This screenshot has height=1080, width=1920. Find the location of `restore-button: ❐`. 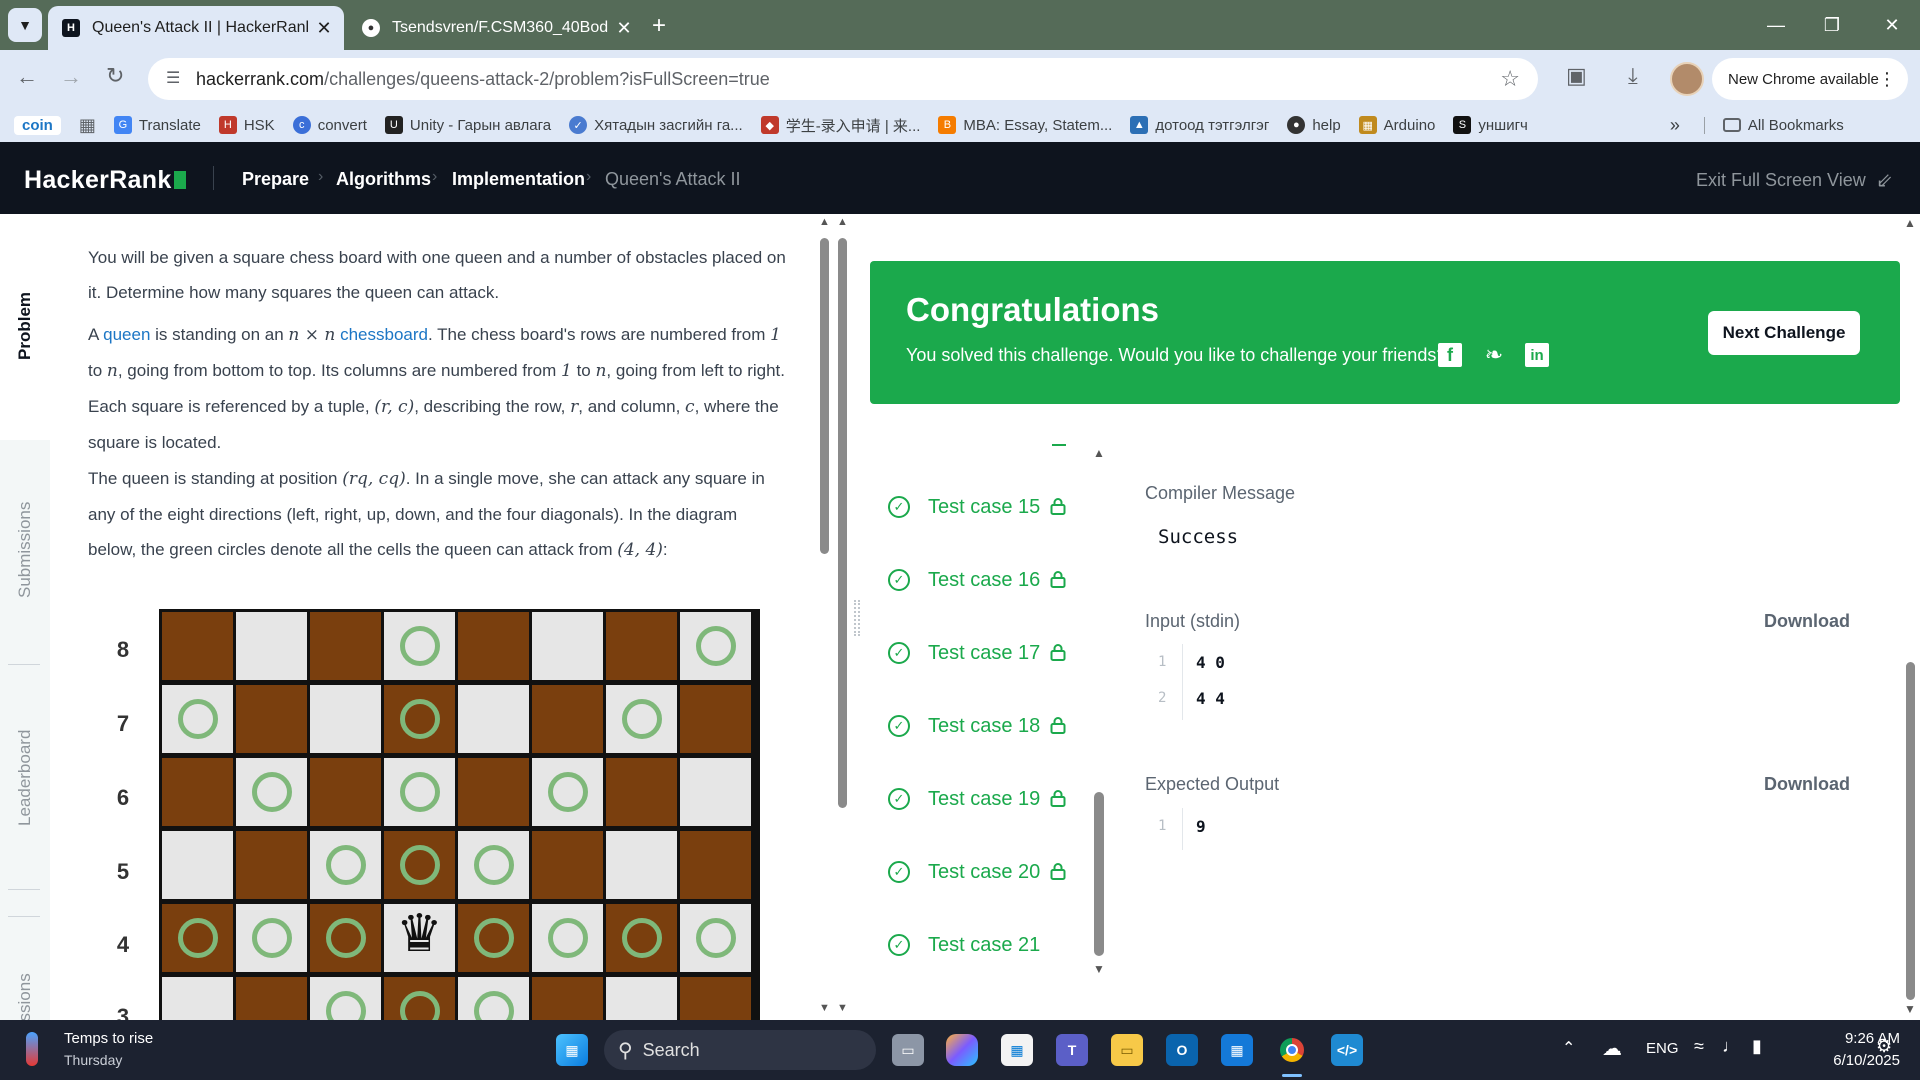

restore-button: ❐ is located at coordinates (1832, 25).